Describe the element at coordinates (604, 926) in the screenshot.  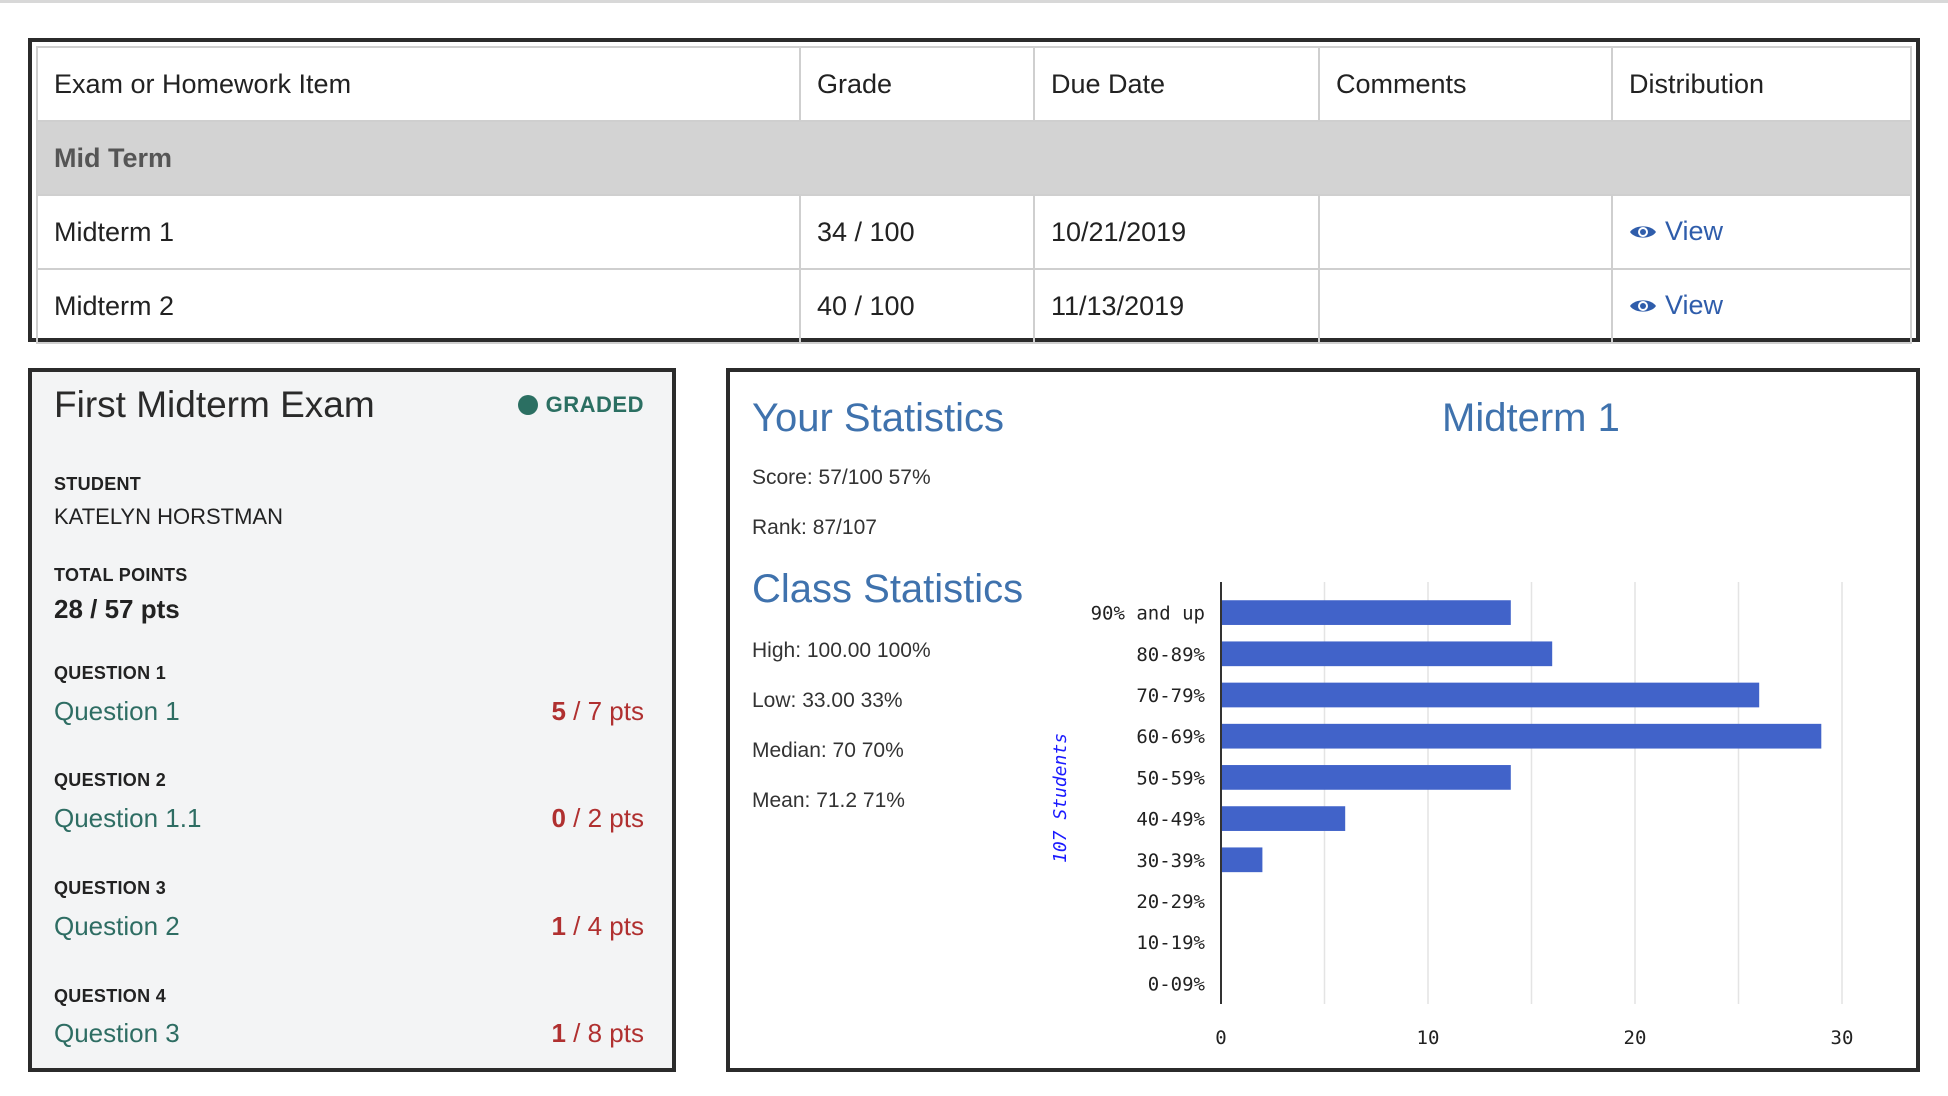
I see `question-score-possible: / 4 pts` at that location.